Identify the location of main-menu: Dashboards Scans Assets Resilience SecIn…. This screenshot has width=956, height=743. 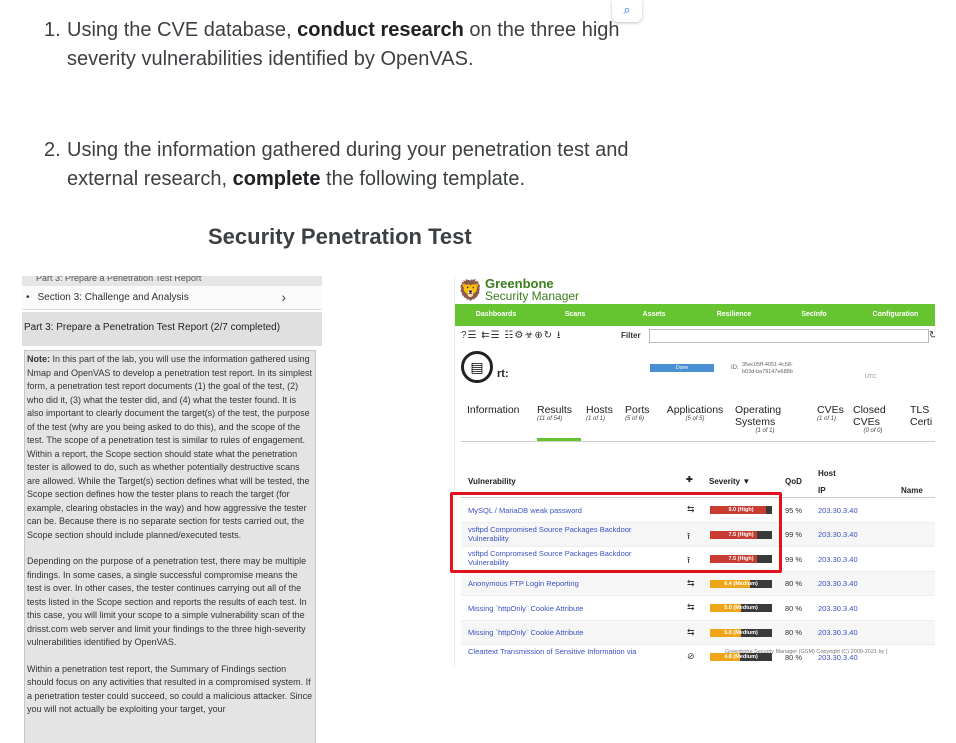
(695, 315).